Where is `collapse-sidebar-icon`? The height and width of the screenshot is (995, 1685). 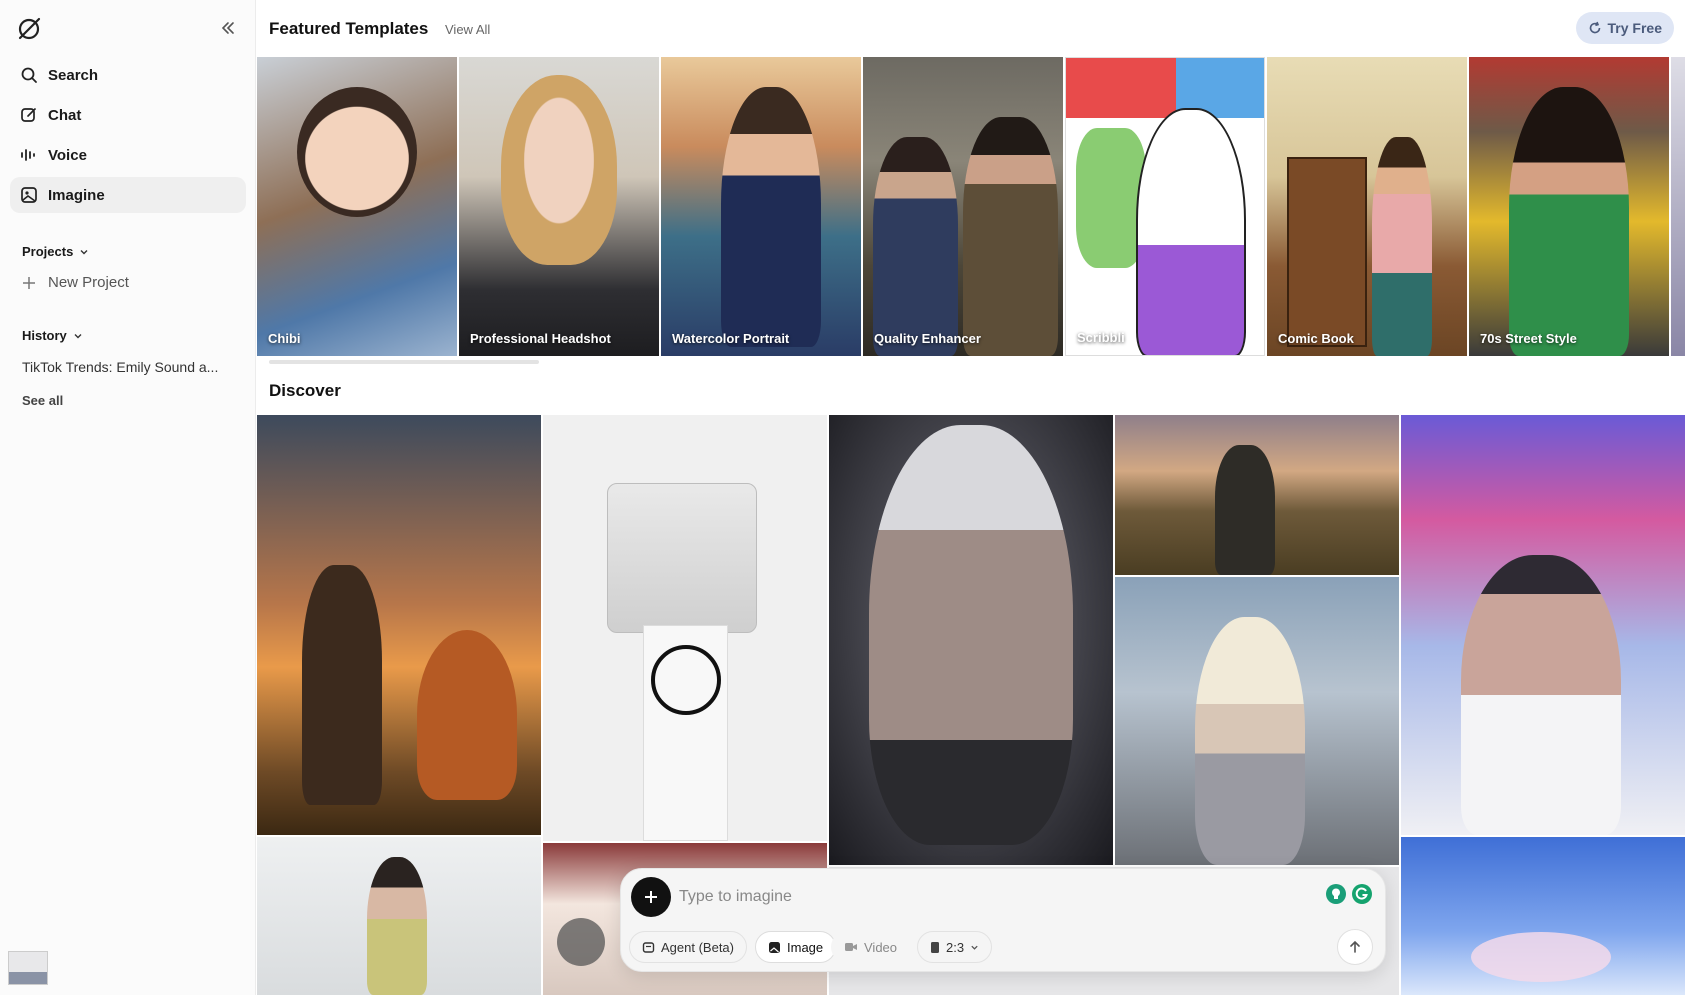 collapse-sidebar-icon is located at coordinates (228, 28).